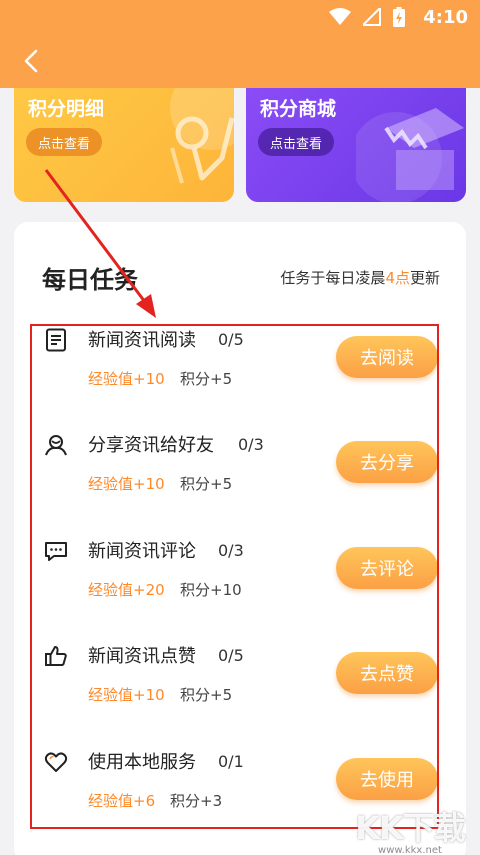 This screenshot has width=480, height=855. I want to click on watermark-text: KK下载, so click(410, 828).